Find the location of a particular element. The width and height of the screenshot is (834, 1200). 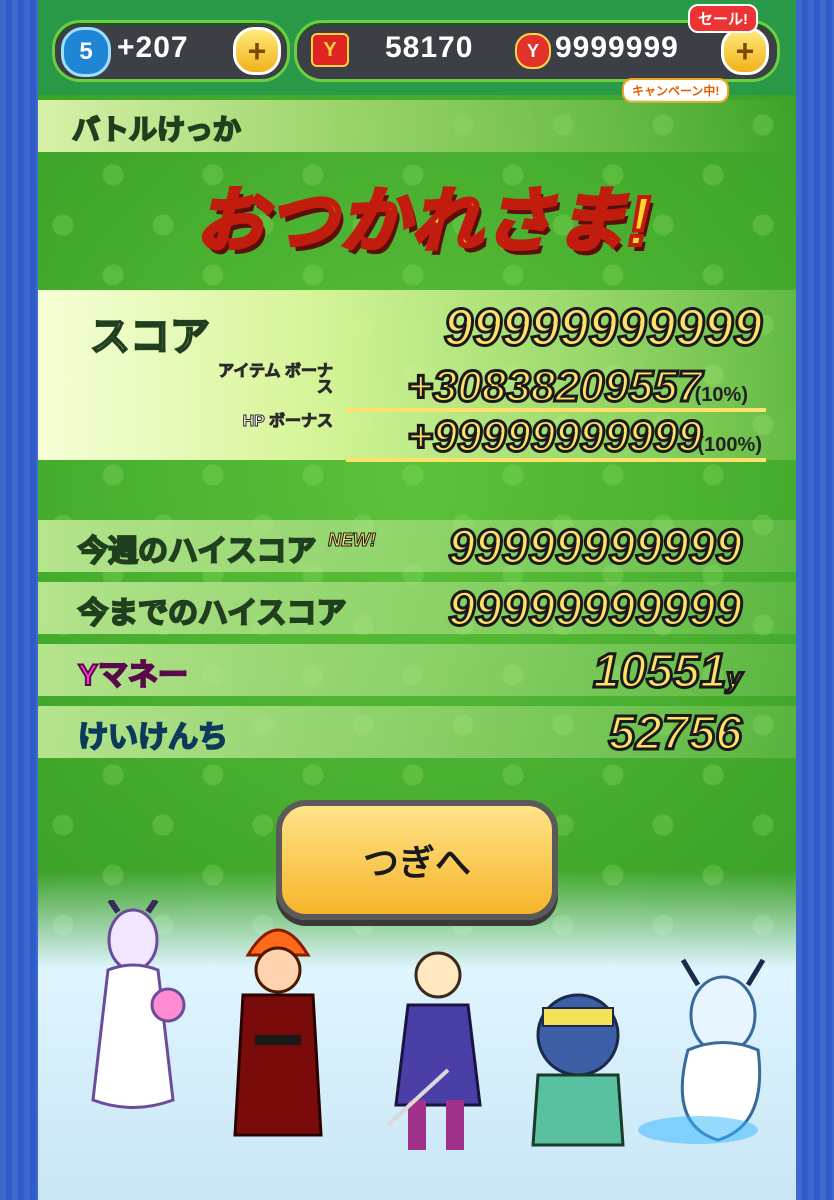

coins-value: 9999999 is located at coordinates (617, 47).